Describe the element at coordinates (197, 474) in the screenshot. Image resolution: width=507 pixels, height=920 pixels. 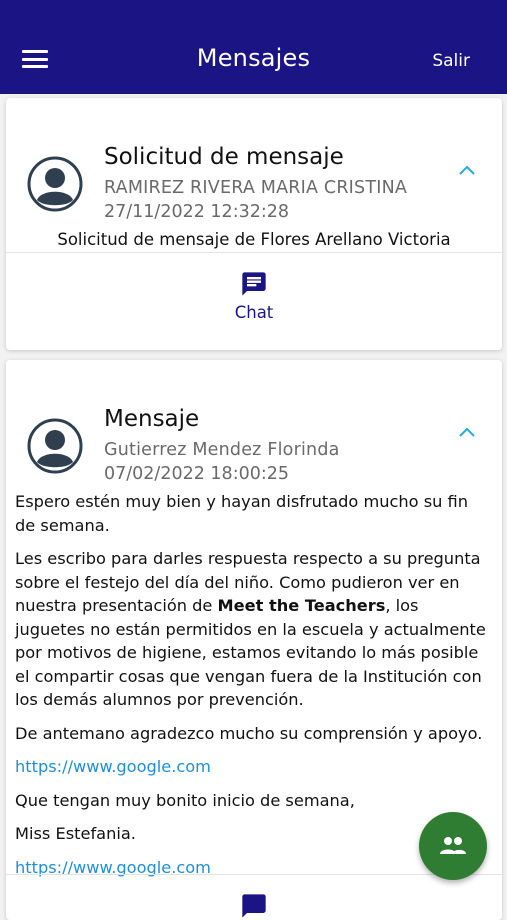
I see `message-datetime: 07/02/2022 18:00:25` at that location.